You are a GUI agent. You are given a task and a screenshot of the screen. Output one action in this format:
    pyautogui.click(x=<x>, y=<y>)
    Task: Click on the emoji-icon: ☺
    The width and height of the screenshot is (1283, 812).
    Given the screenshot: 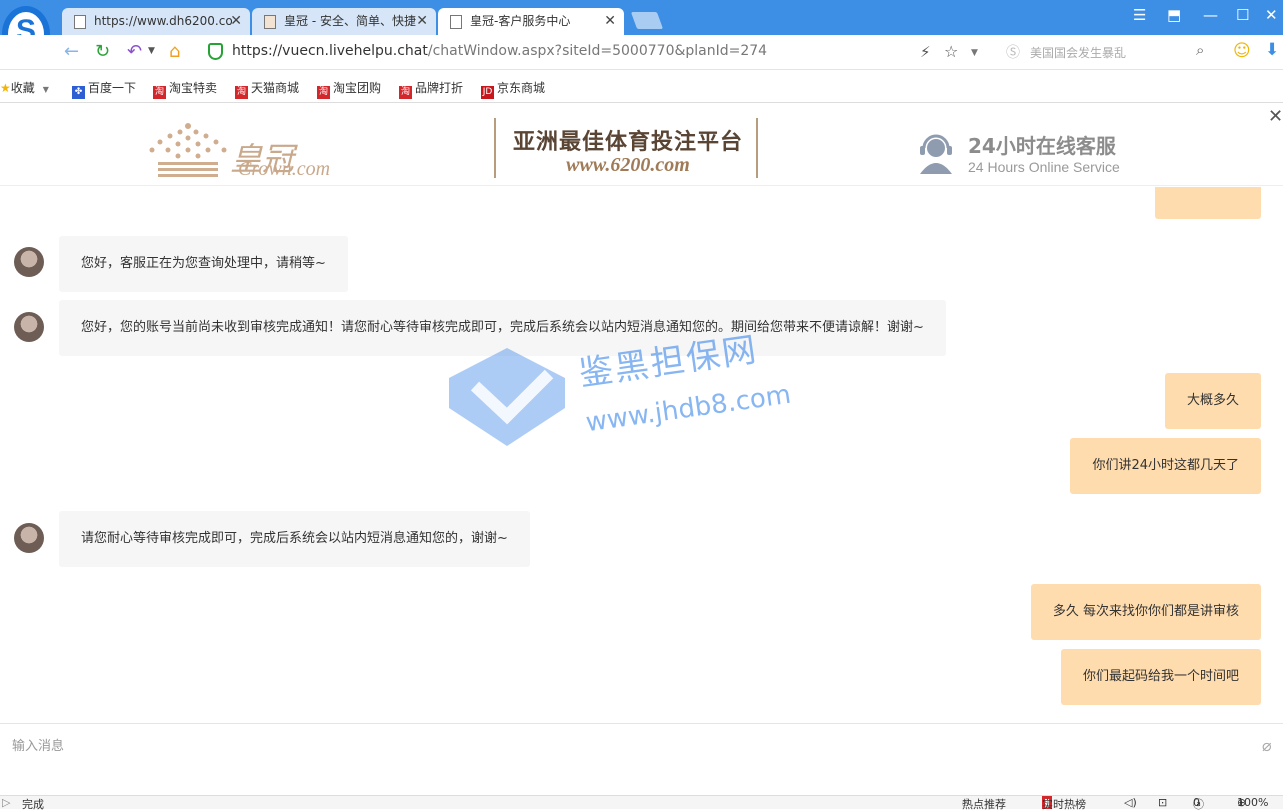 What is the action you would take?
    pyautogui.click(x=1242, y=51)
    